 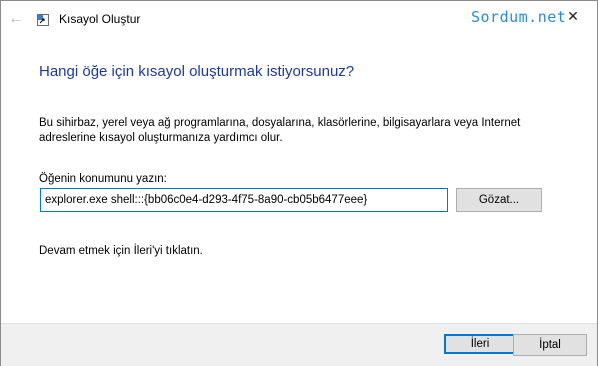 What do you see at coordinates (103, 179) in the screenshot?
I see `location-field-label: Öğenin konumunu yazın:` at bounding box center [103, 179].